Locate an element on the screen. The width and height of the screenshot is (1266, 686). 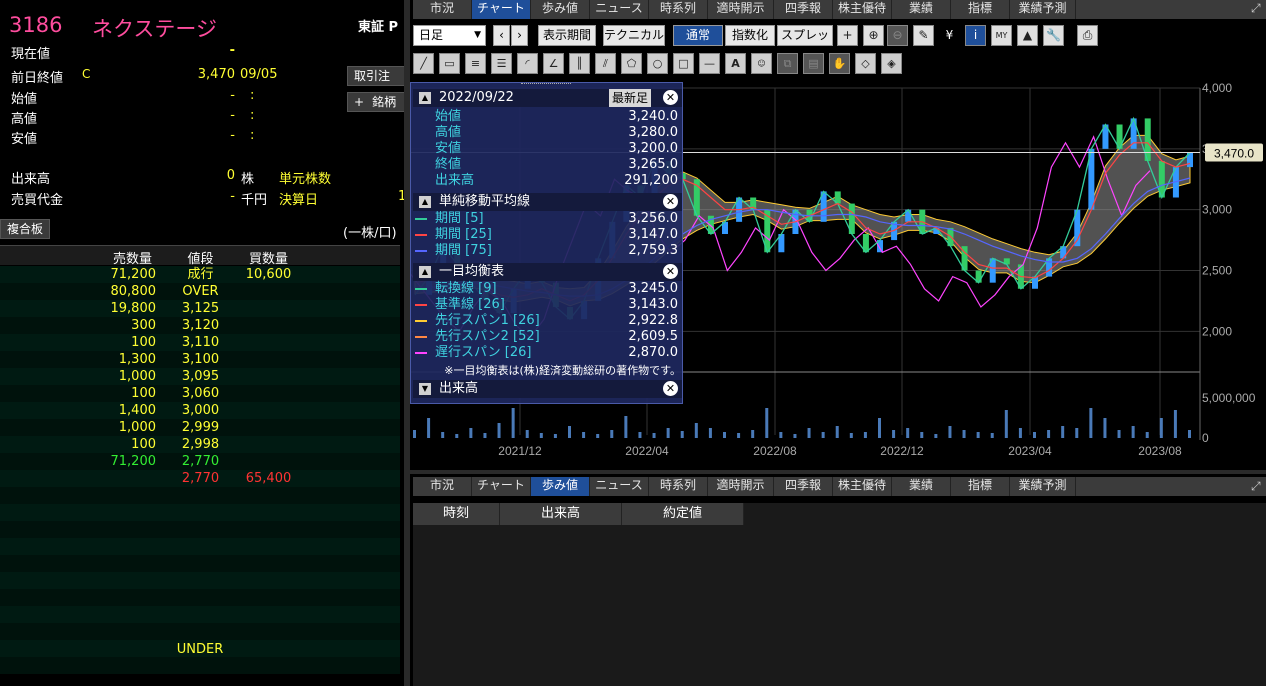
layers-icon: ▤ is located at coordinates (813, 63).